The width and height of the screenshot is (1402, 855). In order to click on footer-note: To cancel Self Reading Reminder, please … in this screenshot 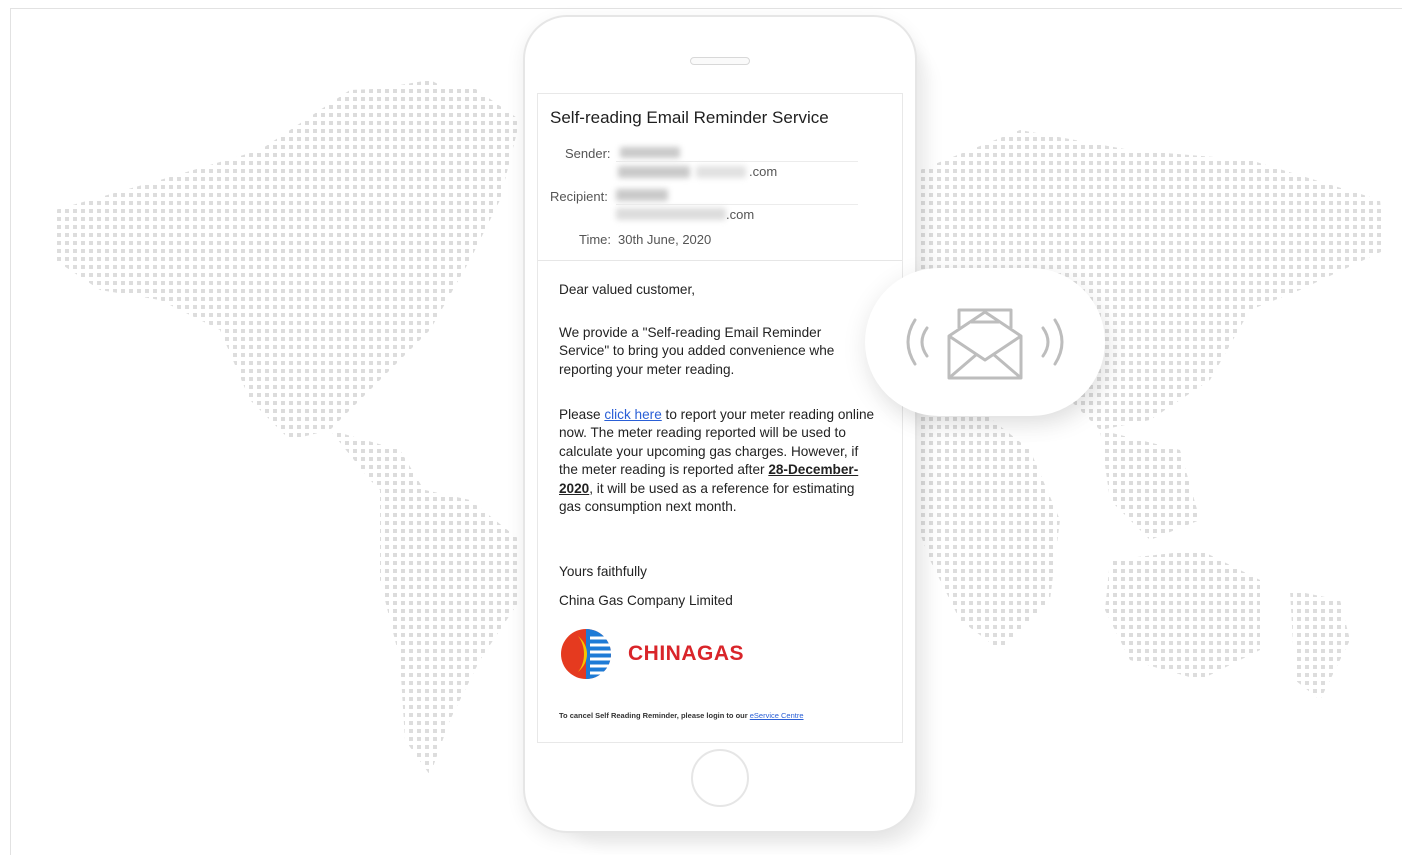, I will do `click(681, 715)`.